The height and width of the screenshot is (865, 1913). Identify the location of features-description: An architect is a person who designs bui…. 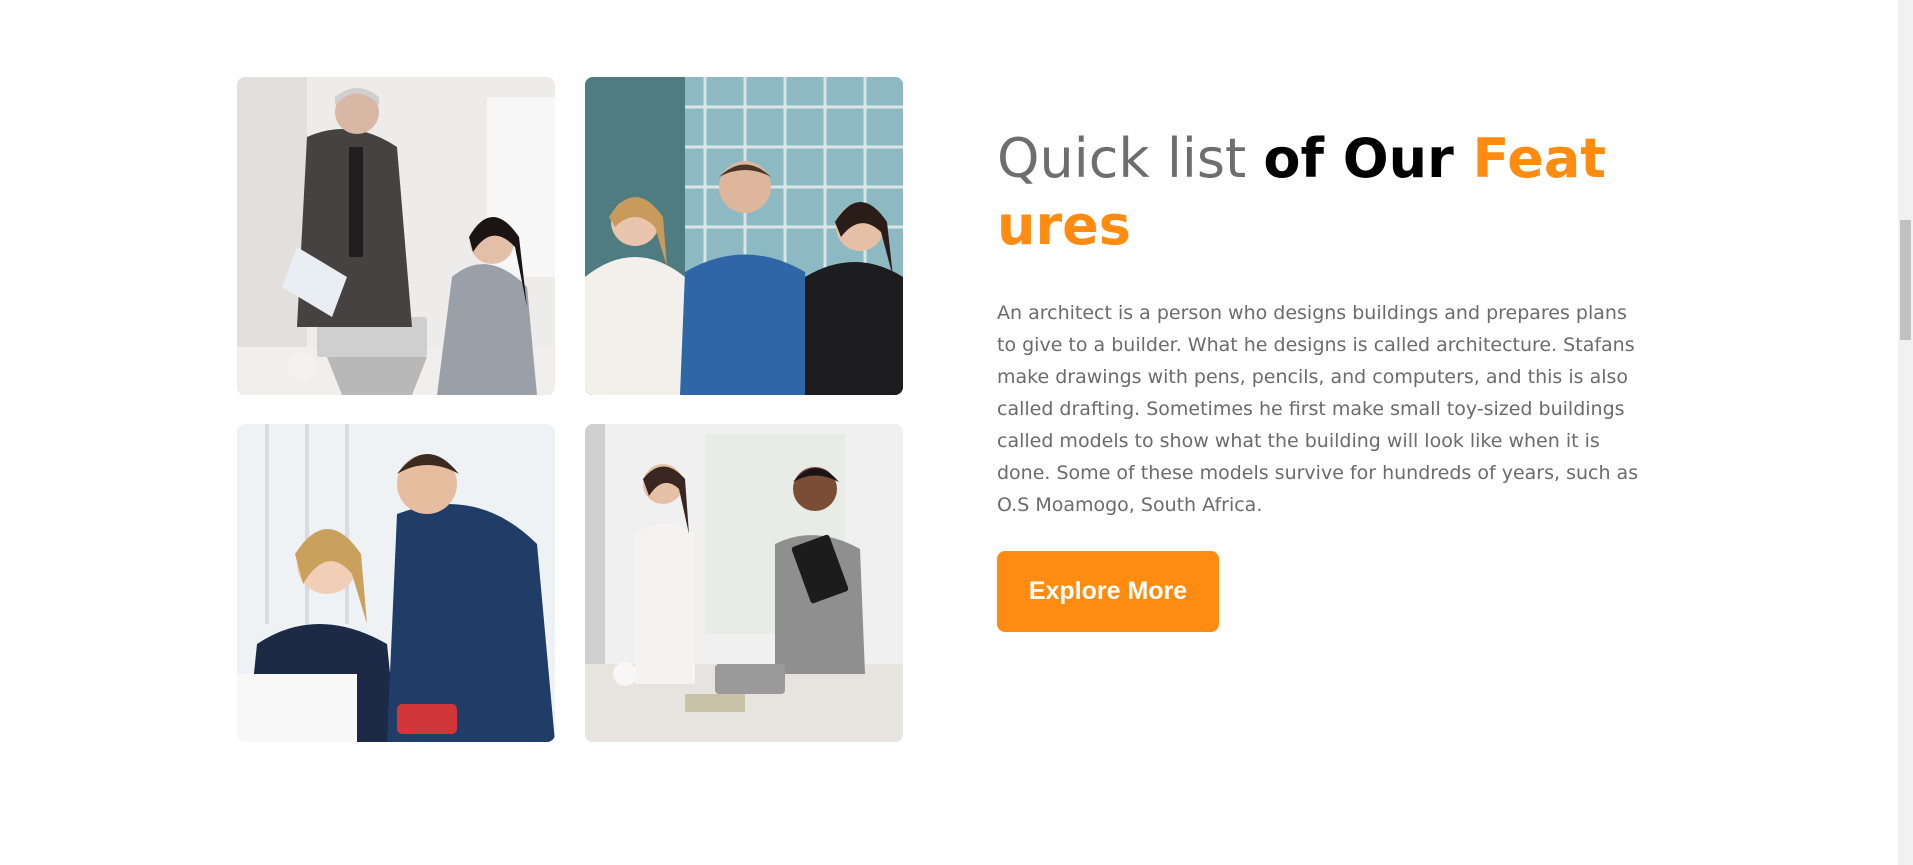
(1318, 409).